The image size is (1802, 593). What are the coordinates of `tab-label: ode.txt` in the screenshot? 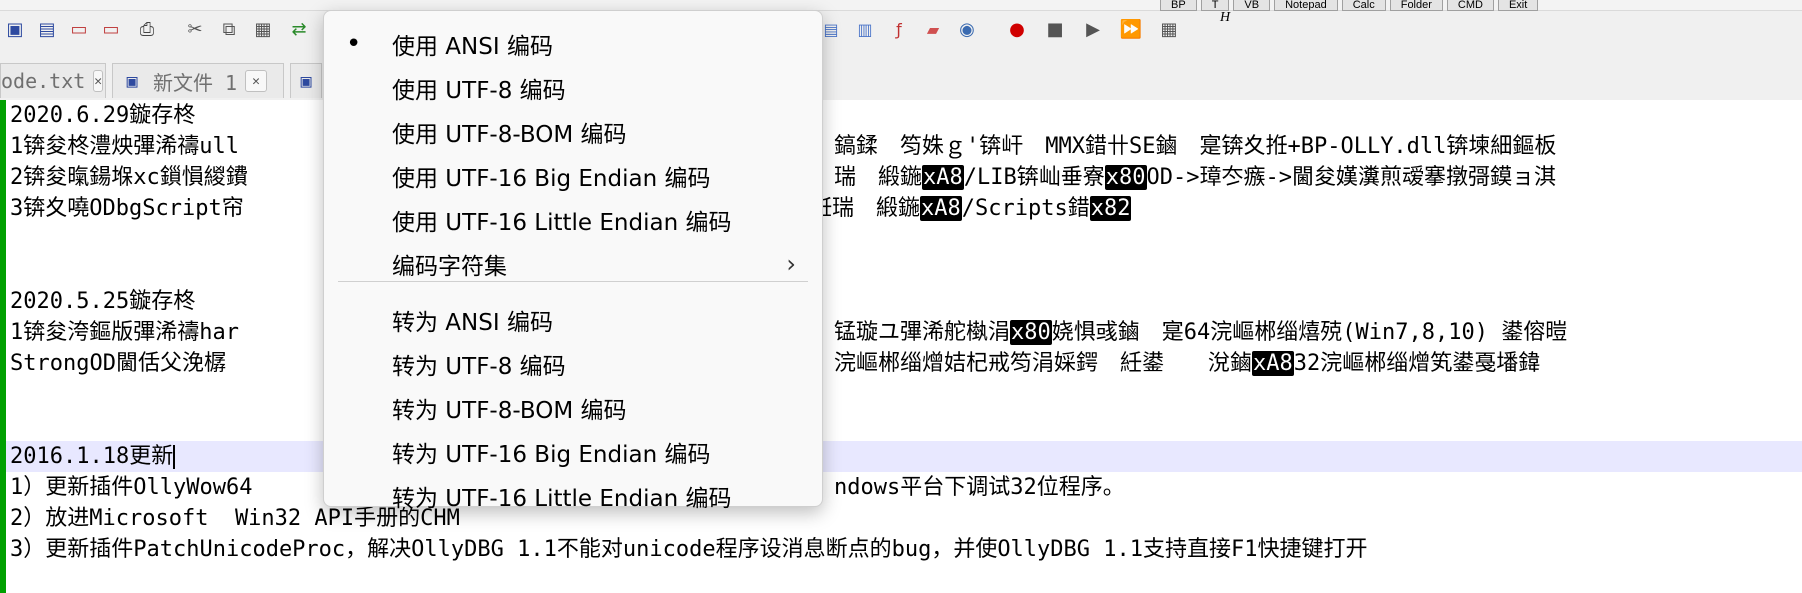 It's located at (43, 81).